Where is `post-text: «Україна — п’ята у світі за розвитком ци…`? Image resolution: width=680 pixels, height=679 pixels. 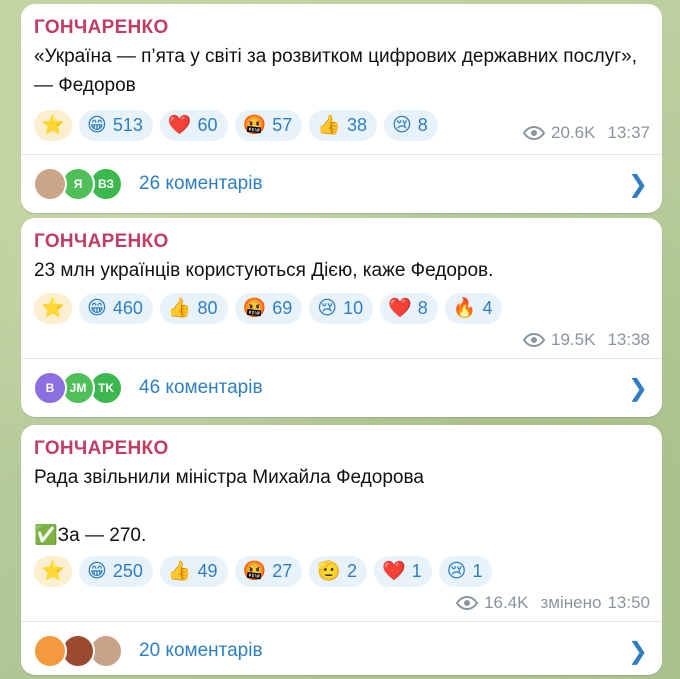
post-text: «Україна — п’ята у світі за розвитком ци… is located at coordinates (336, 71).